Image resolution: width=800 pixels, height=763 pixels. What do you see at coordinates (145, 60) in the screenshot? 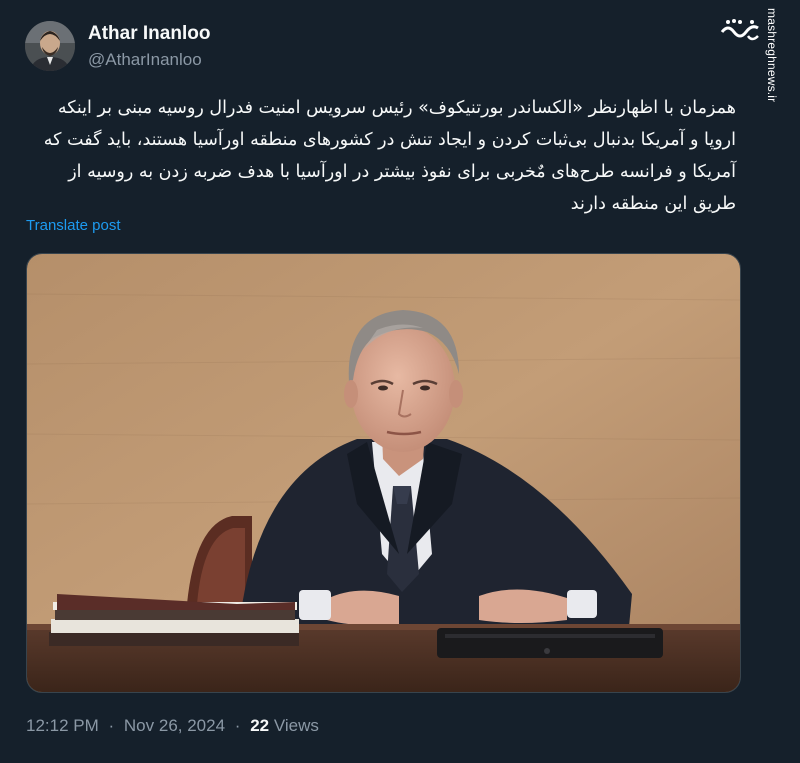
I see `author-handle: @AtharInanloo` at bounding box center [145, 60].